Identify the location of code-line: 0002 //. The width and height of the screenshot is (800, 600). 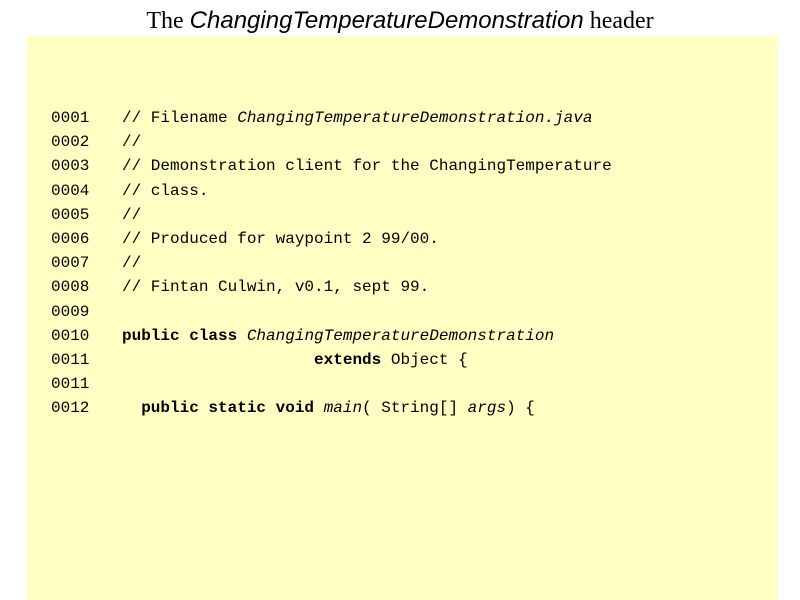
(331, 142).